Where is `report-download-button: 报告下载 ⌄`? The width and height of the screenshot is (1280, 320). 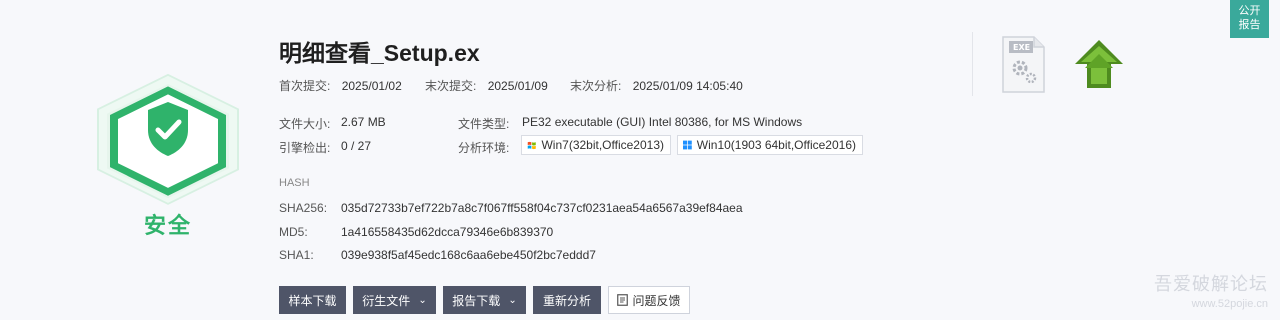 report-download-button: 报告下载 ⌄ is located at coordinates (484, 300).